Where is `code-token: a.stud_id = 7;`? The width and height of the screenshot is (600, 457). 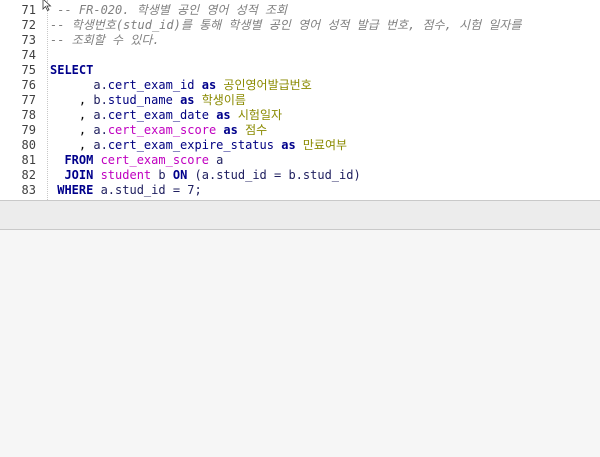 code-token: a.stud_id = 7; is located at coordinates (147, 190).